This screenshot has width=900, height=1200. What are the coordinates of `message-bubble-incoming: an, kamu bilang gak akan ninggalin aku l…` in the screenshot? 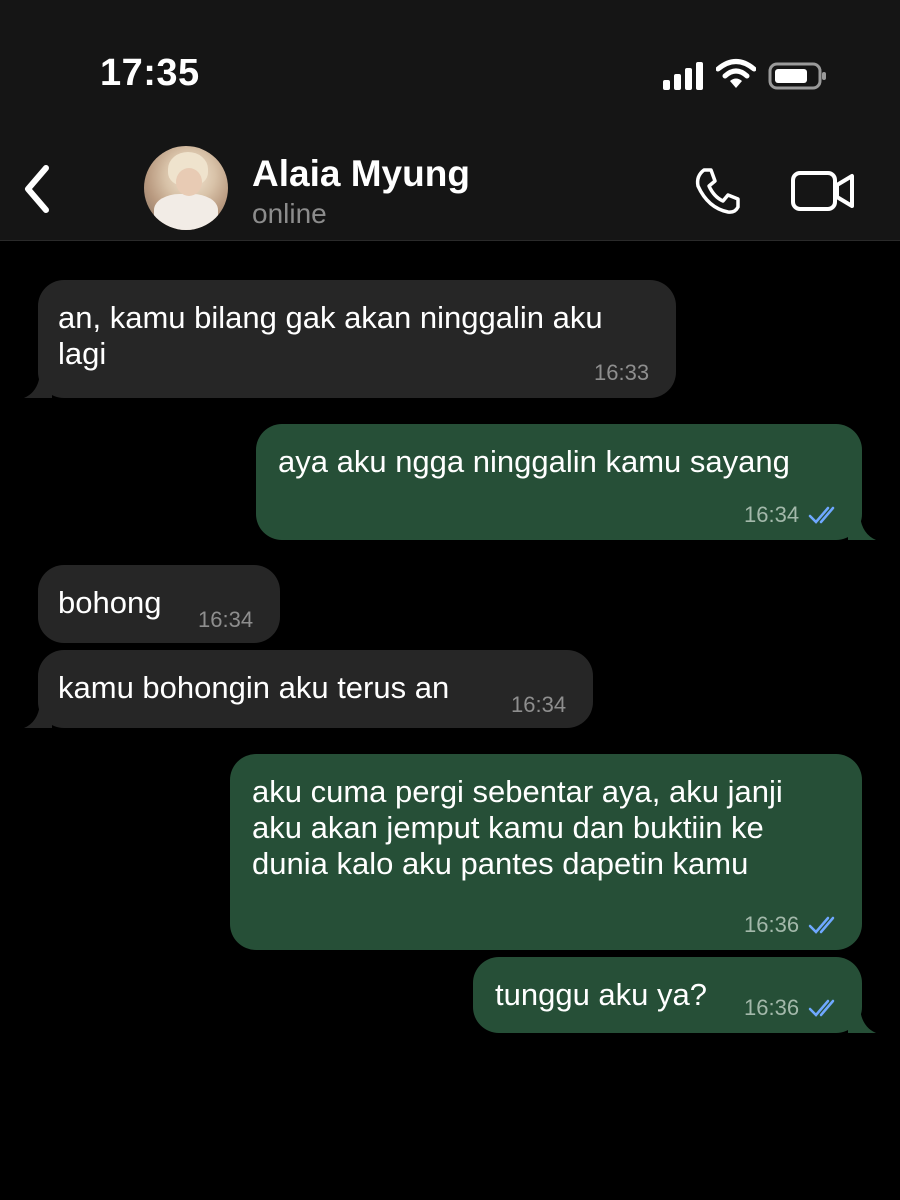 It's located at (350, 339).